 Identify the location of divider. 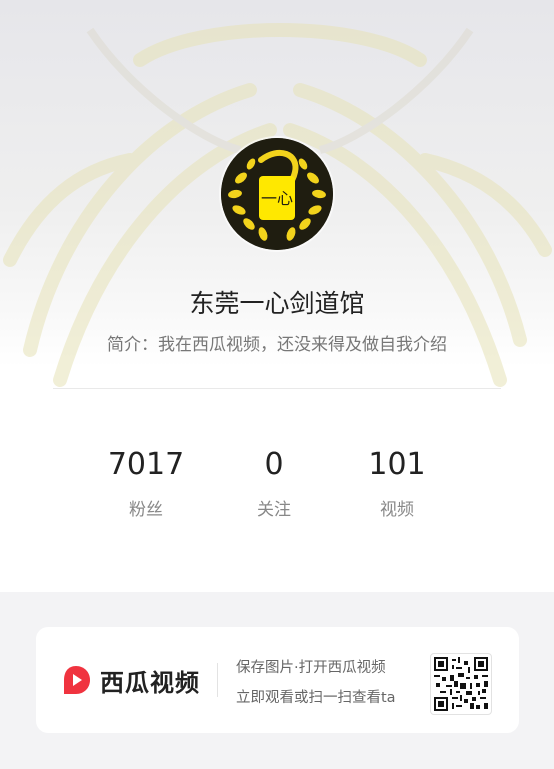
(277, 388).